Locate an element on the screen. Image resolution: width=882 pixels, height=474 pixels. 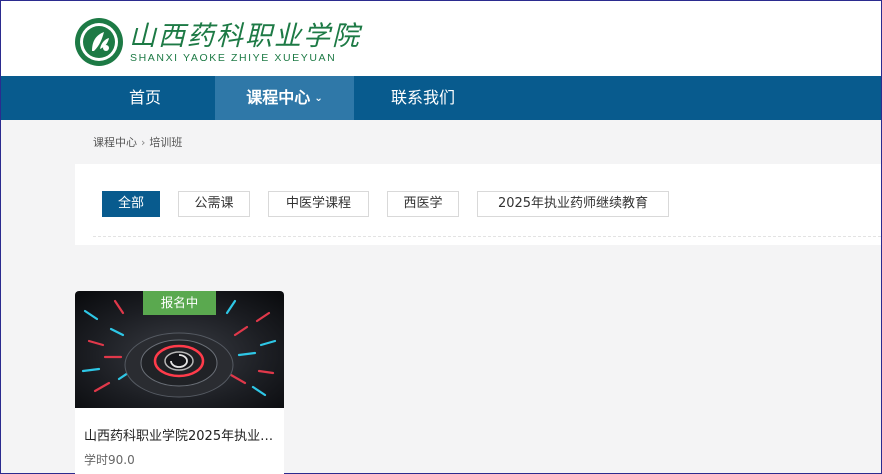
filter-tag-public-required: 公需课 is located at coordinates (214, 204).